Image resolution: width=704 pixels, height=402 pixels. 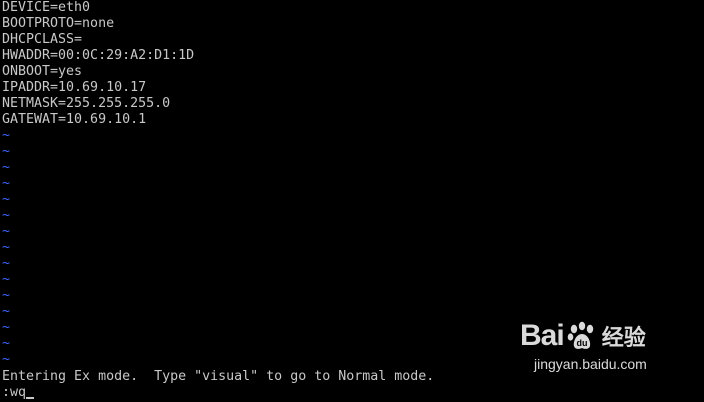 What do you see at coordinates (581, 343) in the screenshot?
I see `svg-text: du` at bounding box center [581, 343].